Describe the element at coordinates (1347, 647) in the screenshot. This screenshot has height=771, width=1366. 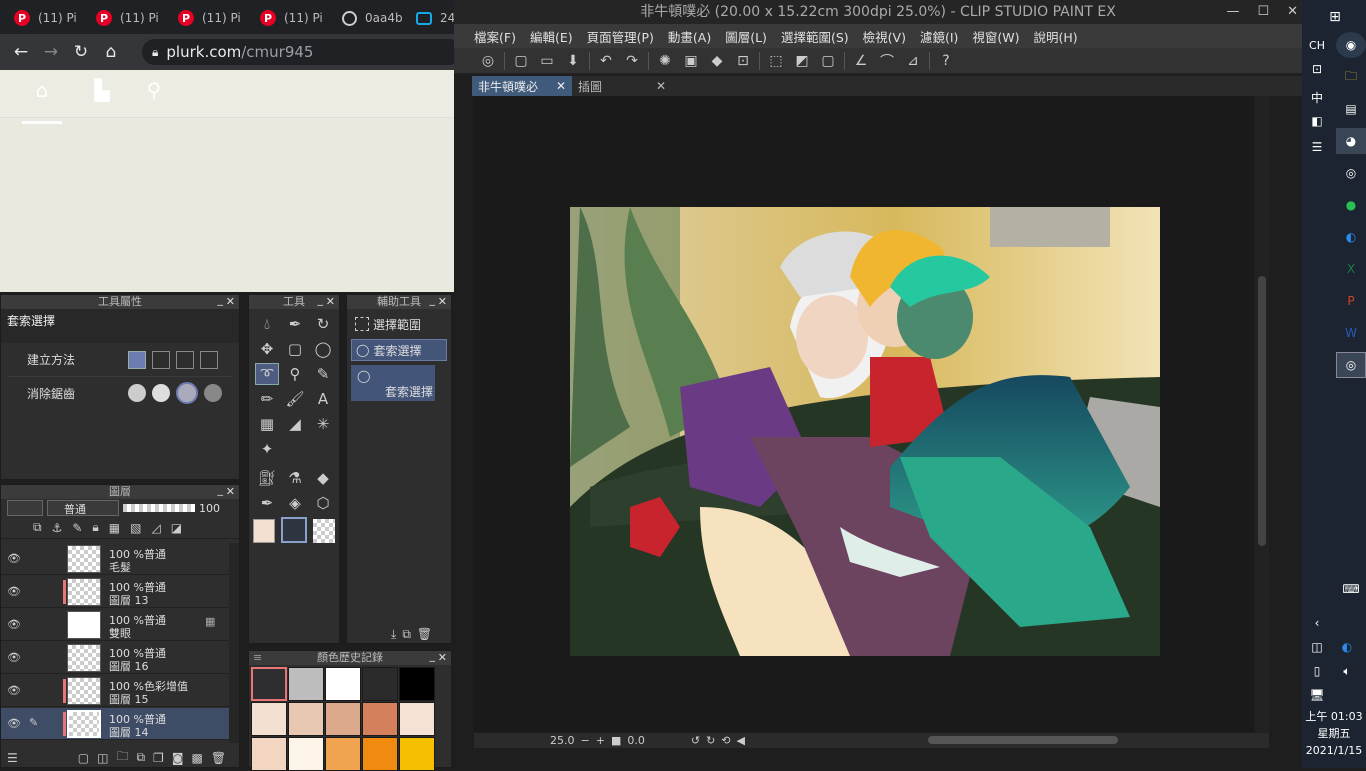
I see `tray-app-icon: ◐` at that location.